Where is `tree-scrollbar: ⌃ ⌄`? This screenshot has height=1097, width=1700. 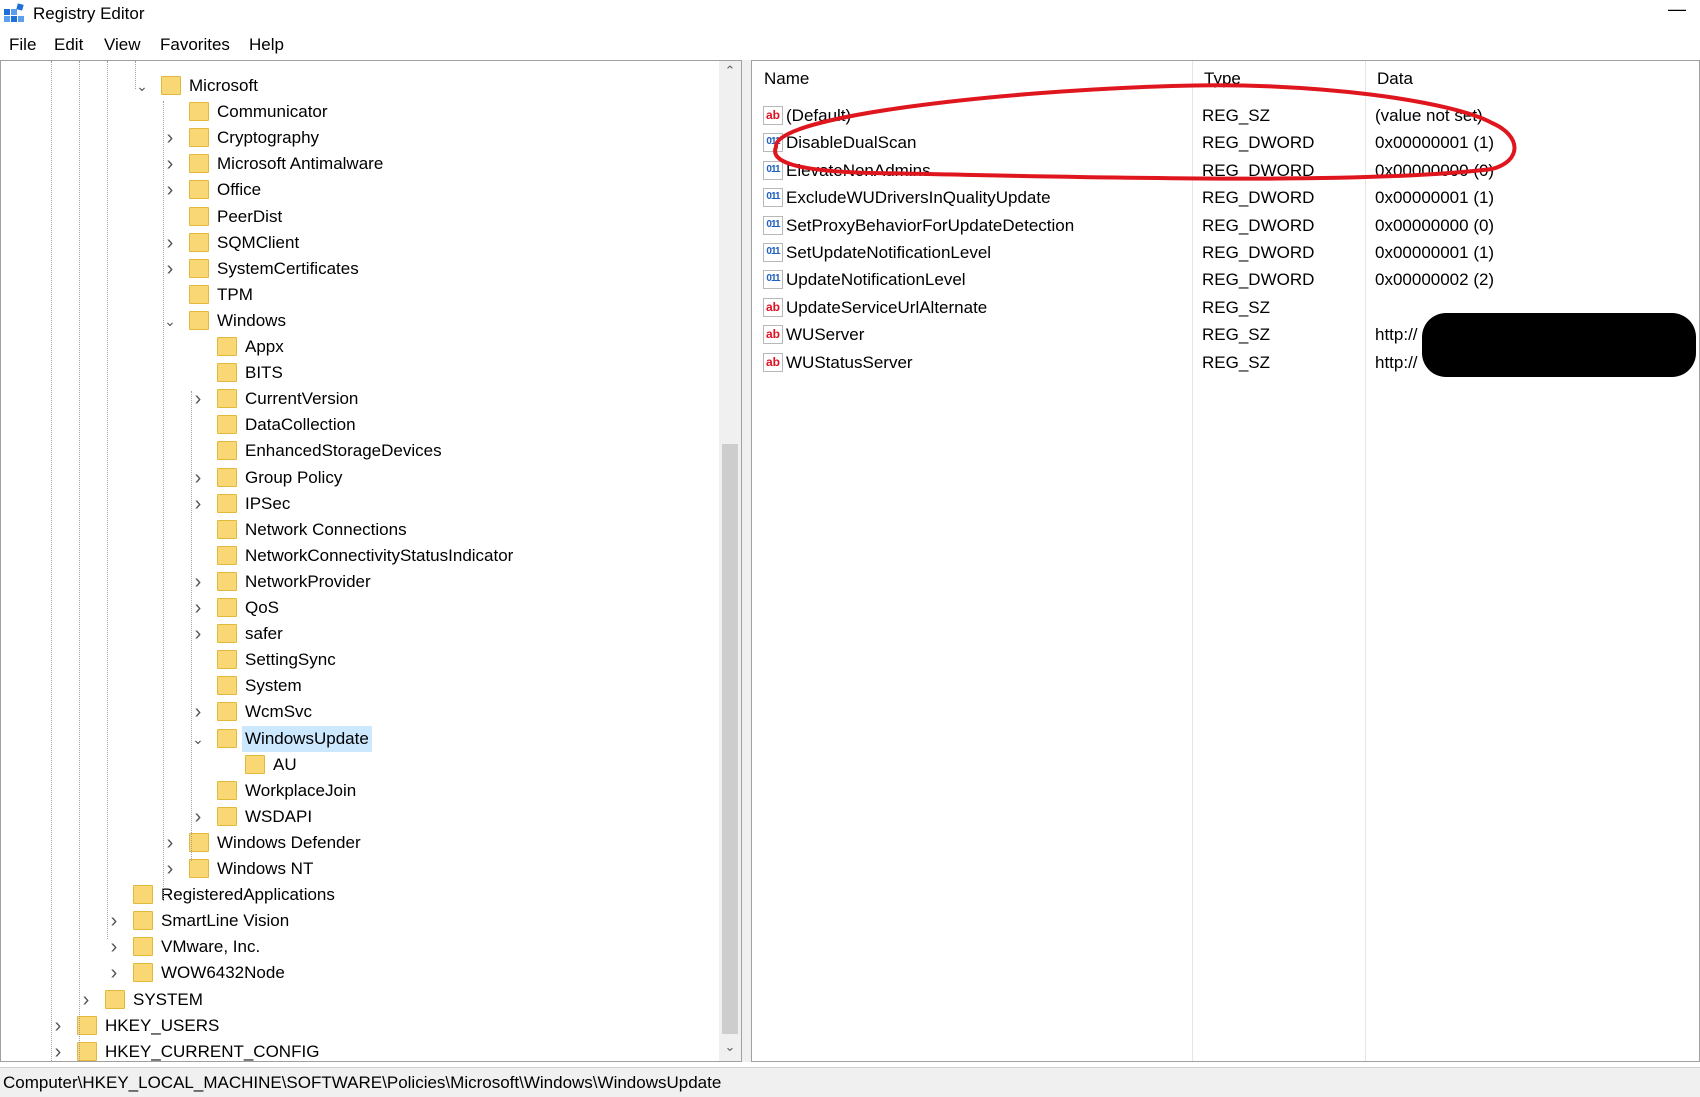 tree-scrollbar: ⌃ ⌄ is located at coordinates (730, 561).